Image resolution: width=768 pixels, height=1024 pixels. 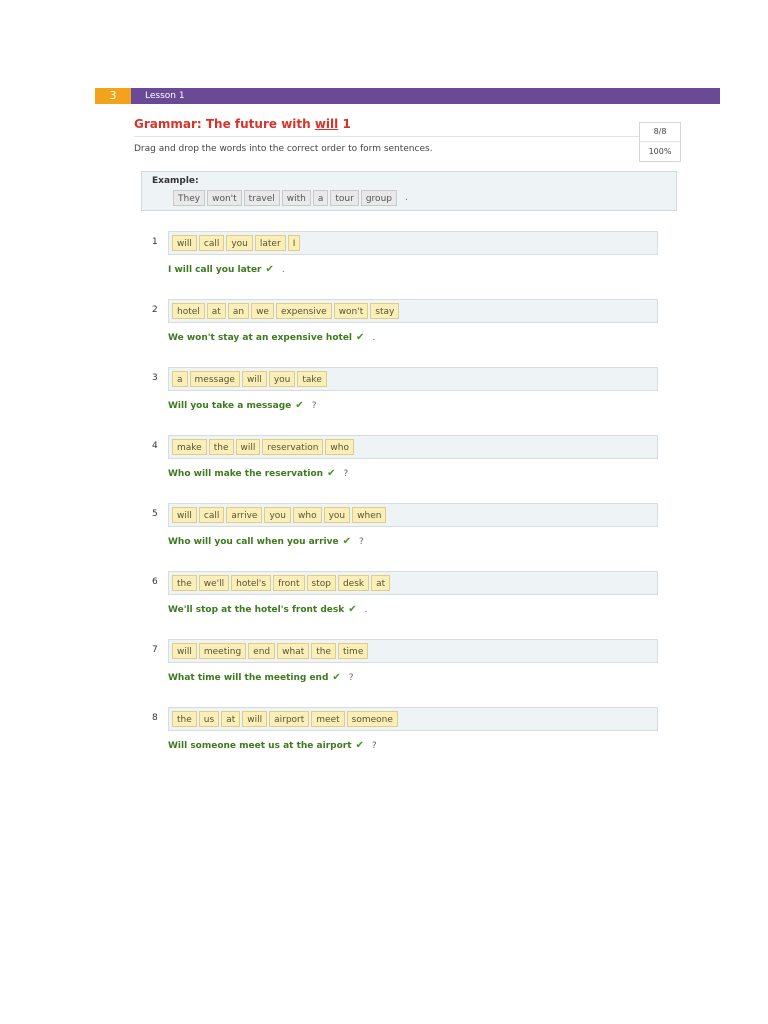 I want to click on answer-text: Will someone meet us at the airport, so click(x=260, y=745).